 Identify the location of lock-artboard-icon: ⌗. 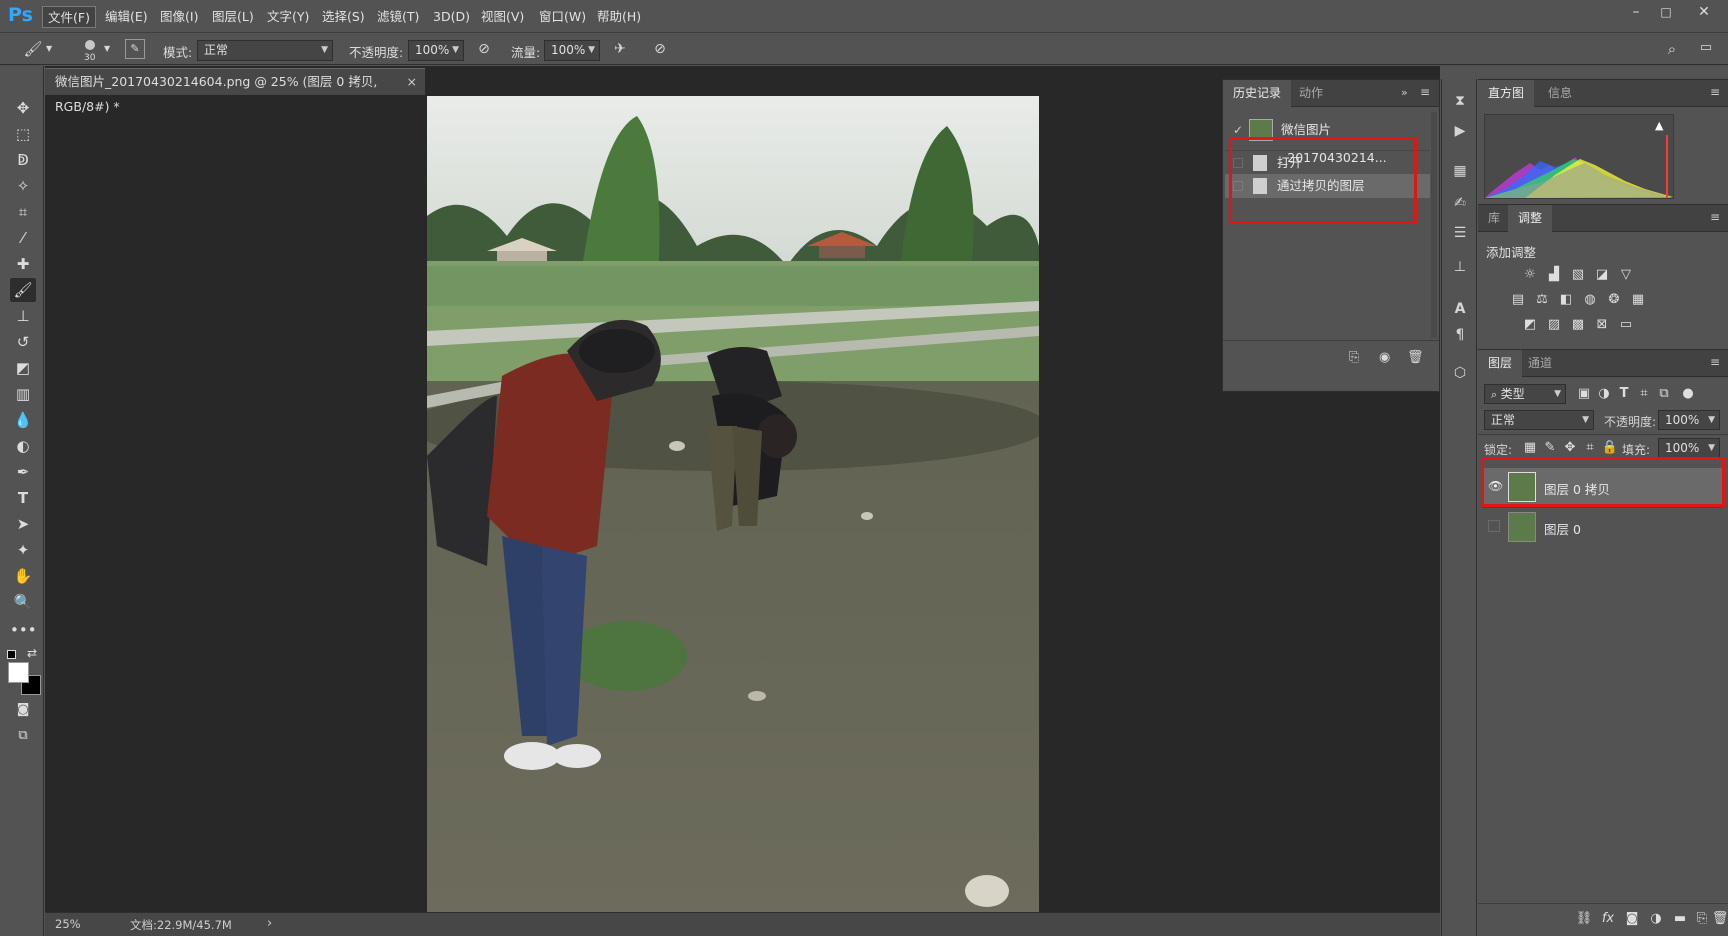
(1590, 448).